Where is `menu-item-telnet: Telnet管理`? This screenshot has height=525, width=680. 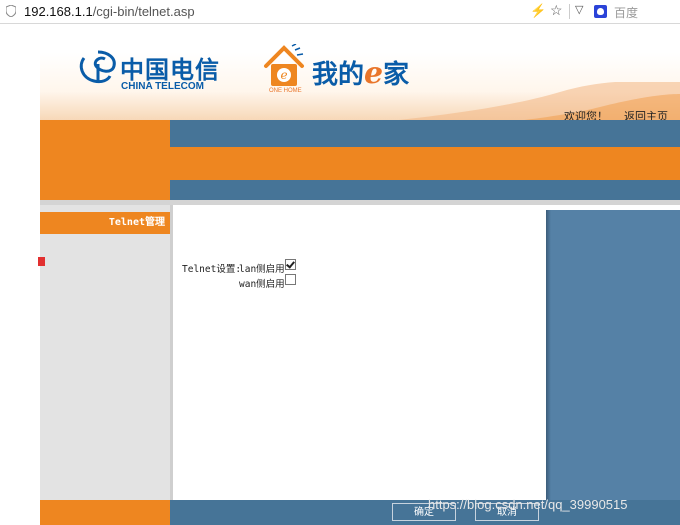 menu-item-telnet: Telnet管理 is located at coordinates (106, 223).